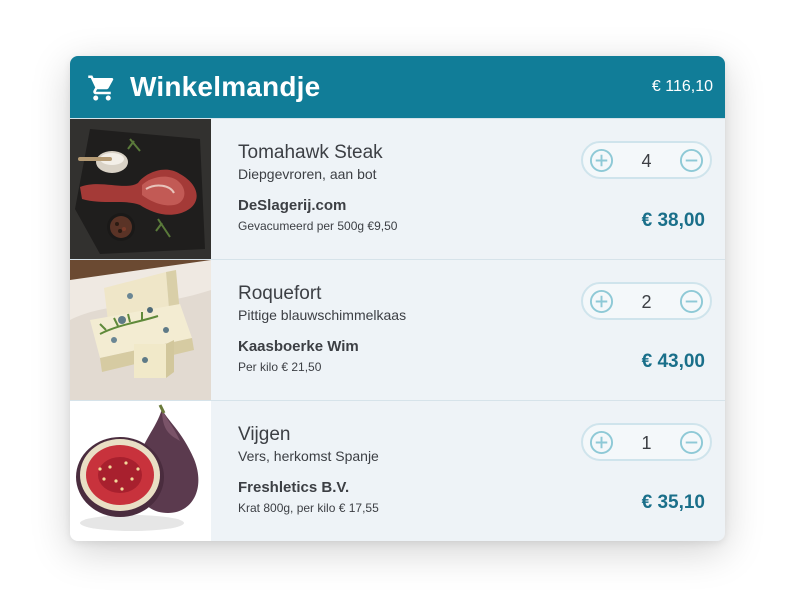 The width and height of the screenshot is (800, 603). I want to click on product-name: Tomahawk Steak, so click(310, 152).